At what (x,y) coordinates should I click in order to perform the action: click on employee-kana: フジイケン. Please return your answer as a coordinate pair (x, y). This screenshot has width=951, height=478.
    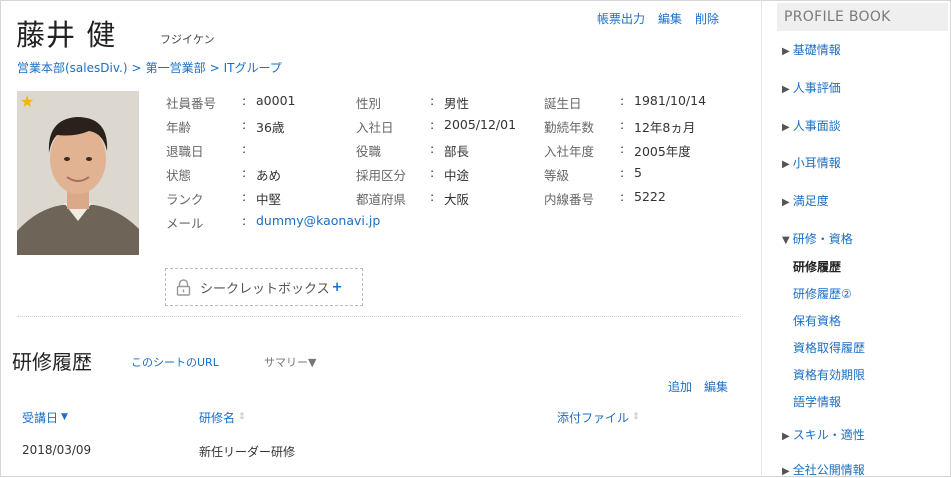
    Looking at the image, I should click on (187, 39).